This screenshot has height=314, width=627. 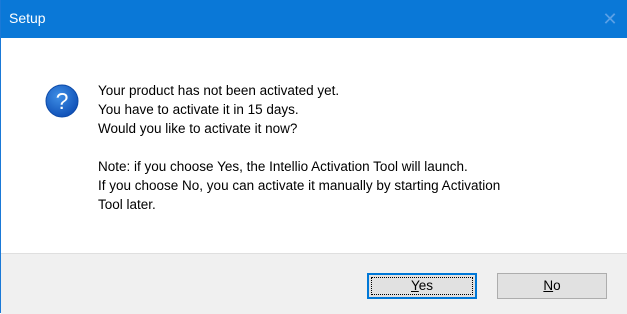 I want to click on message-line-3: Would you like to activate it now?, so click(x=198, y=128).